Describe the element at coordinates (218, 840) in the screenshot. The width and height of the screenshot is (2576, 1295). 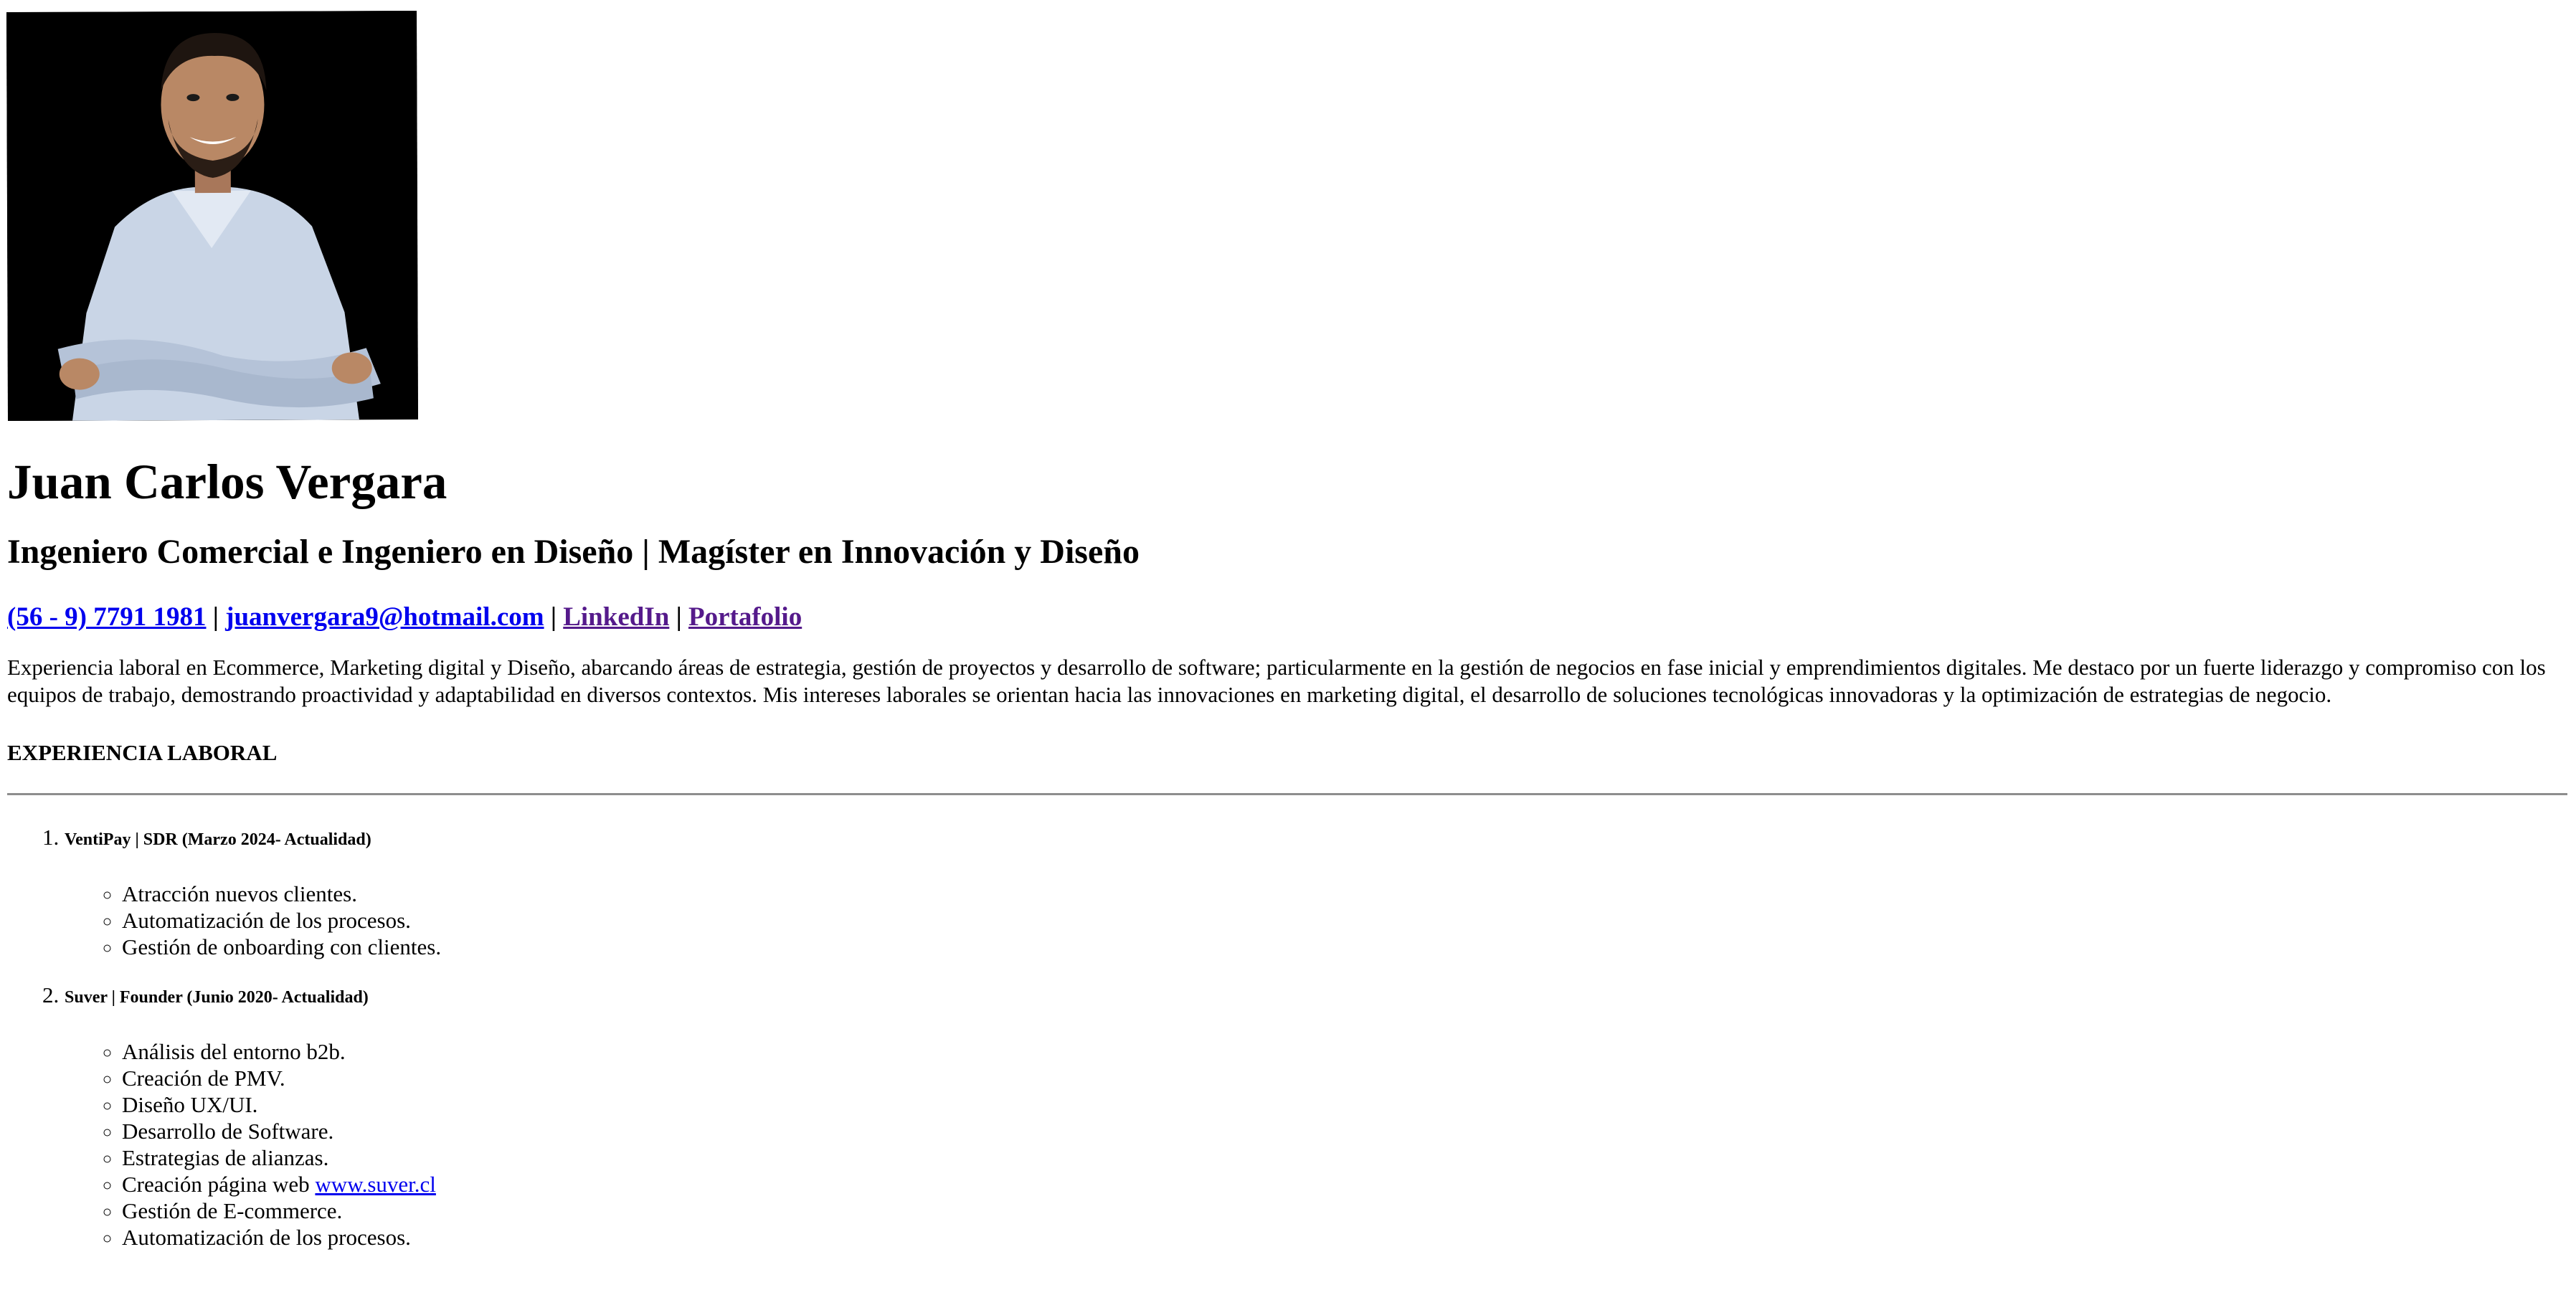
I see `job-title: VentiPay | SDR (Marzo 2024- Actualidad)` at that location.